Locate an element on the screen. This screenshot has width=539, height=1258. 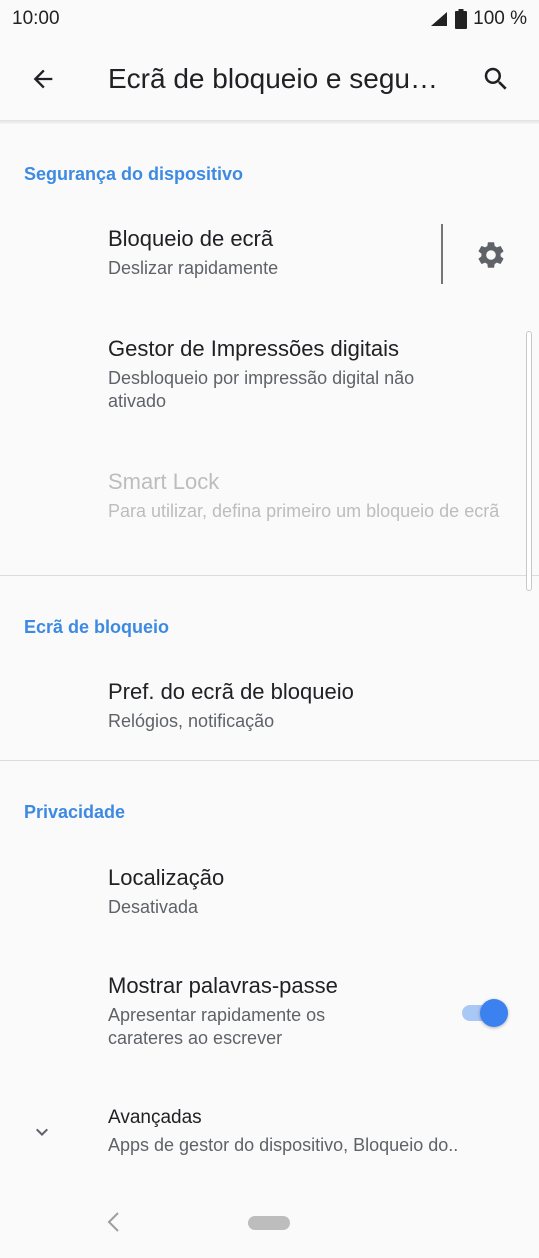
arrow-back-icon is located at coordinates (43, 79).